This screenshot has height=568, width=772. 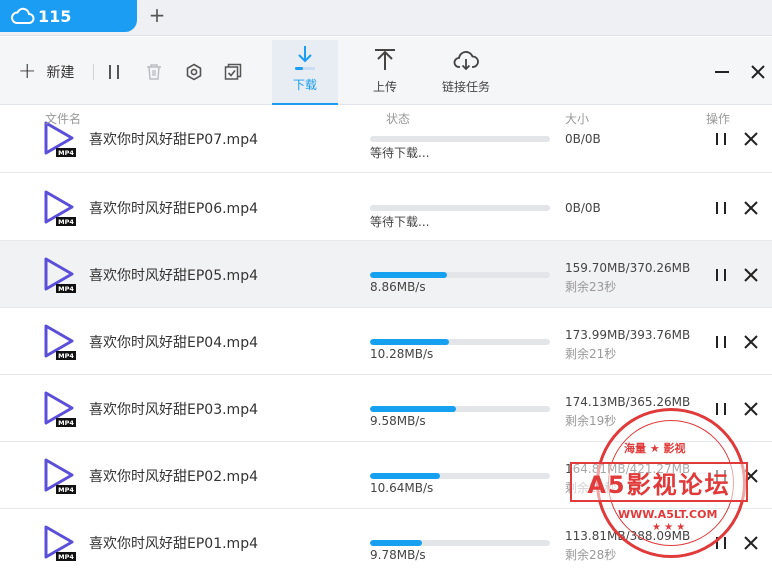 I want to click on close-icon, so click(x=758, y=72).